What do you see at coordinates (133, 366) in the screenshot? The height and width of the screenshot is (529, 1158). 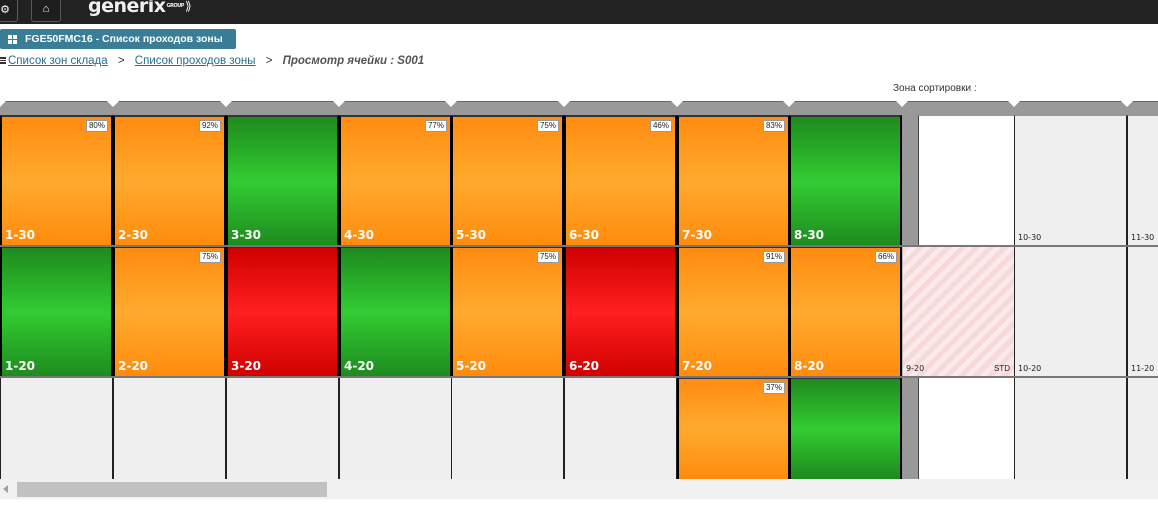 I see `cell-label: 2-20` at bounding box center [133, 366].